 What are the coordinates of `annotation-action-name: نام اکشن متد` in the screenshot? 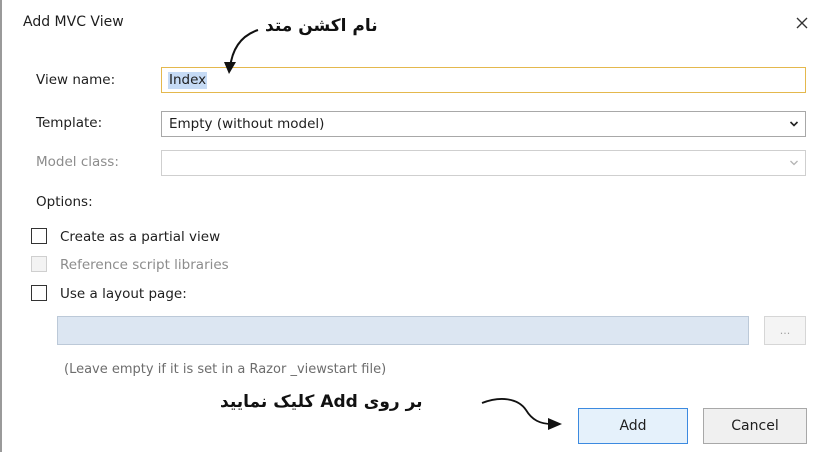 It's located at (321, 26).